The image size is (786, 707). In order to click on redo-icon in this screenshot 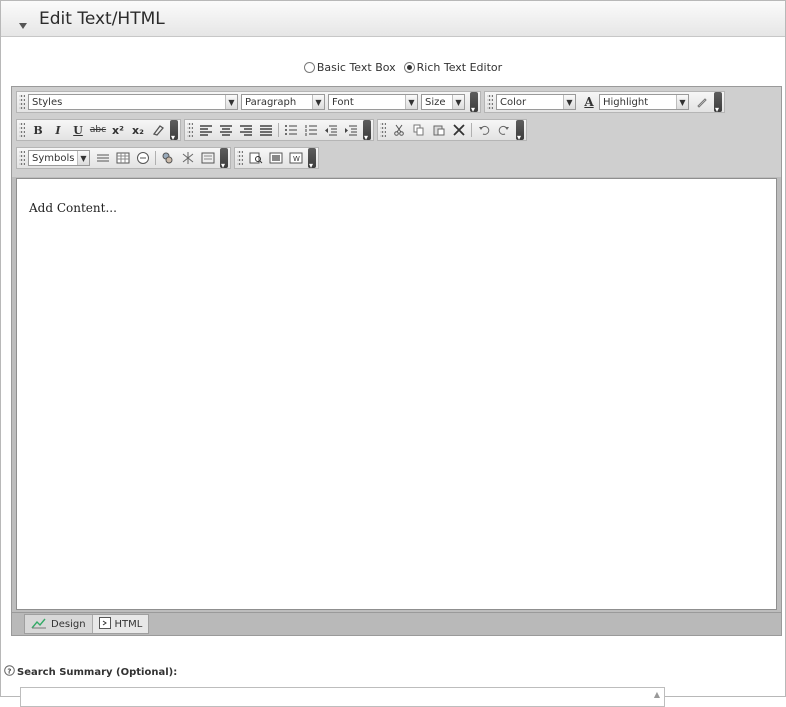, I will do `click(503, 130)`.